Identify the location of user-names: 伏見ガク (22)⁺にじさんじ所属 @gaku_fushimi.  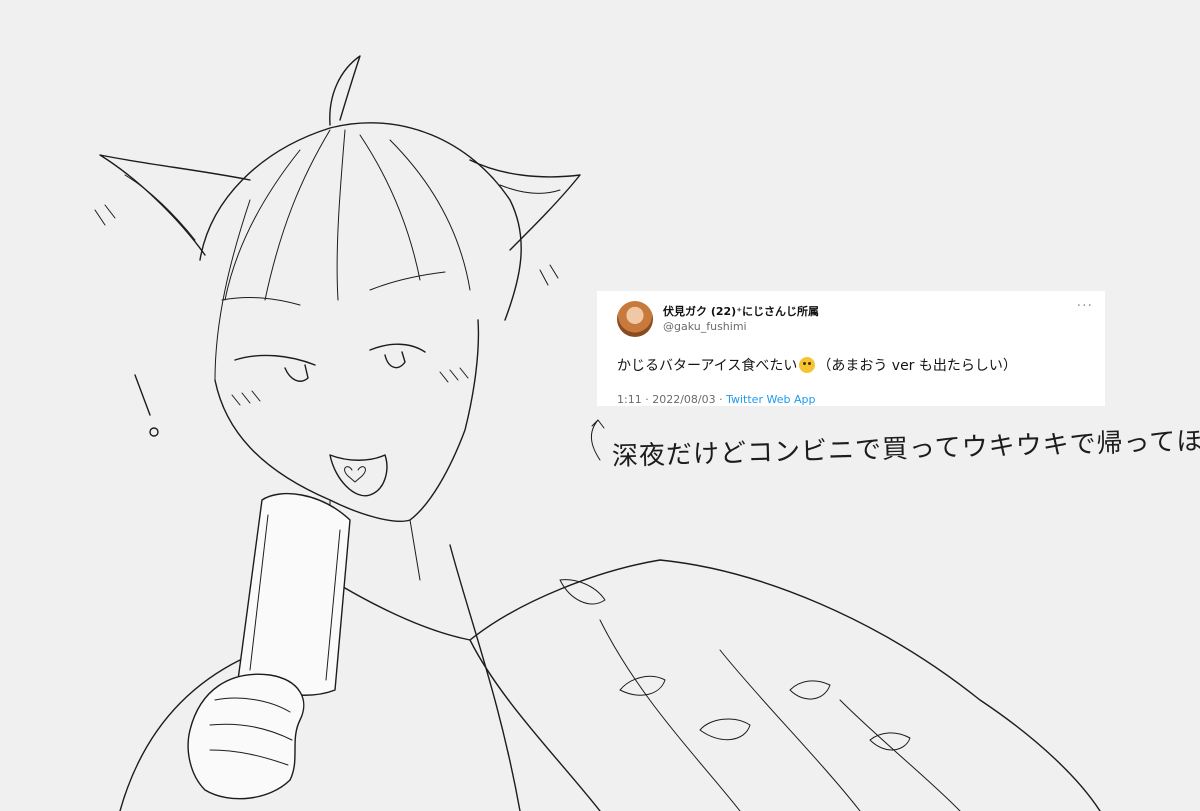
(741, 319).